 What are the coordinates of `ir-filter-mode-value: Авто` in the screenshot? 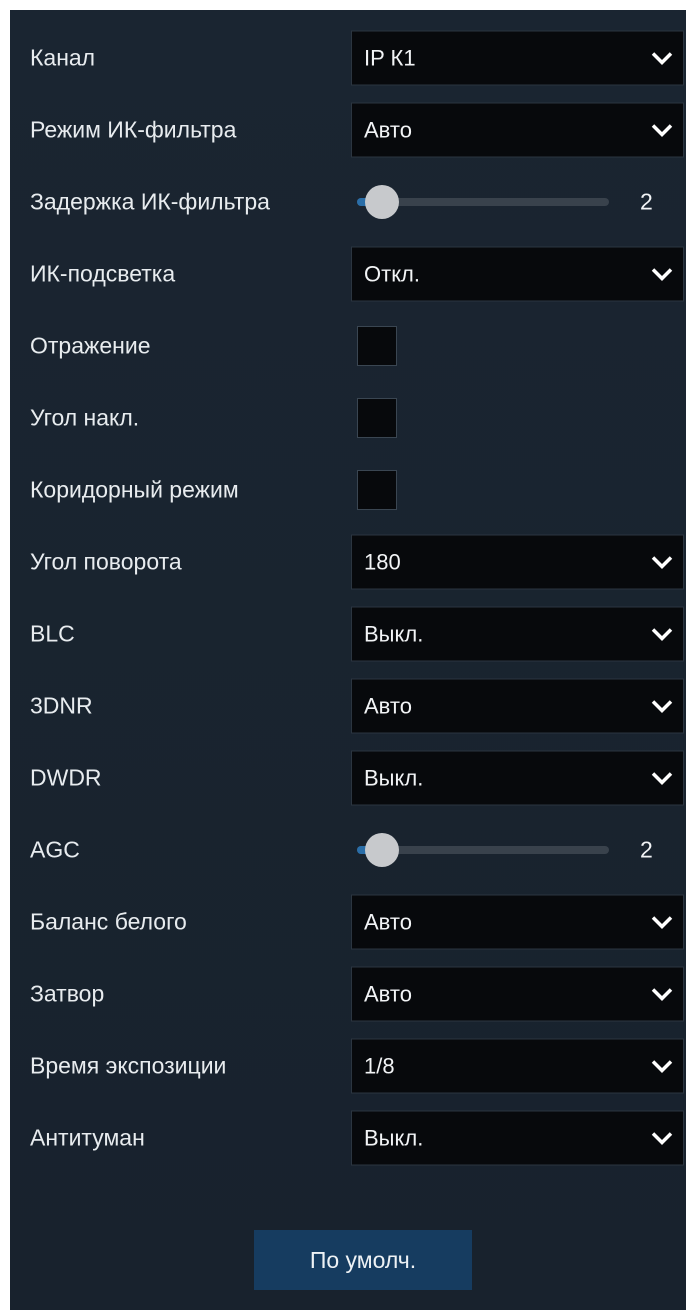 It's located at (388, 129).